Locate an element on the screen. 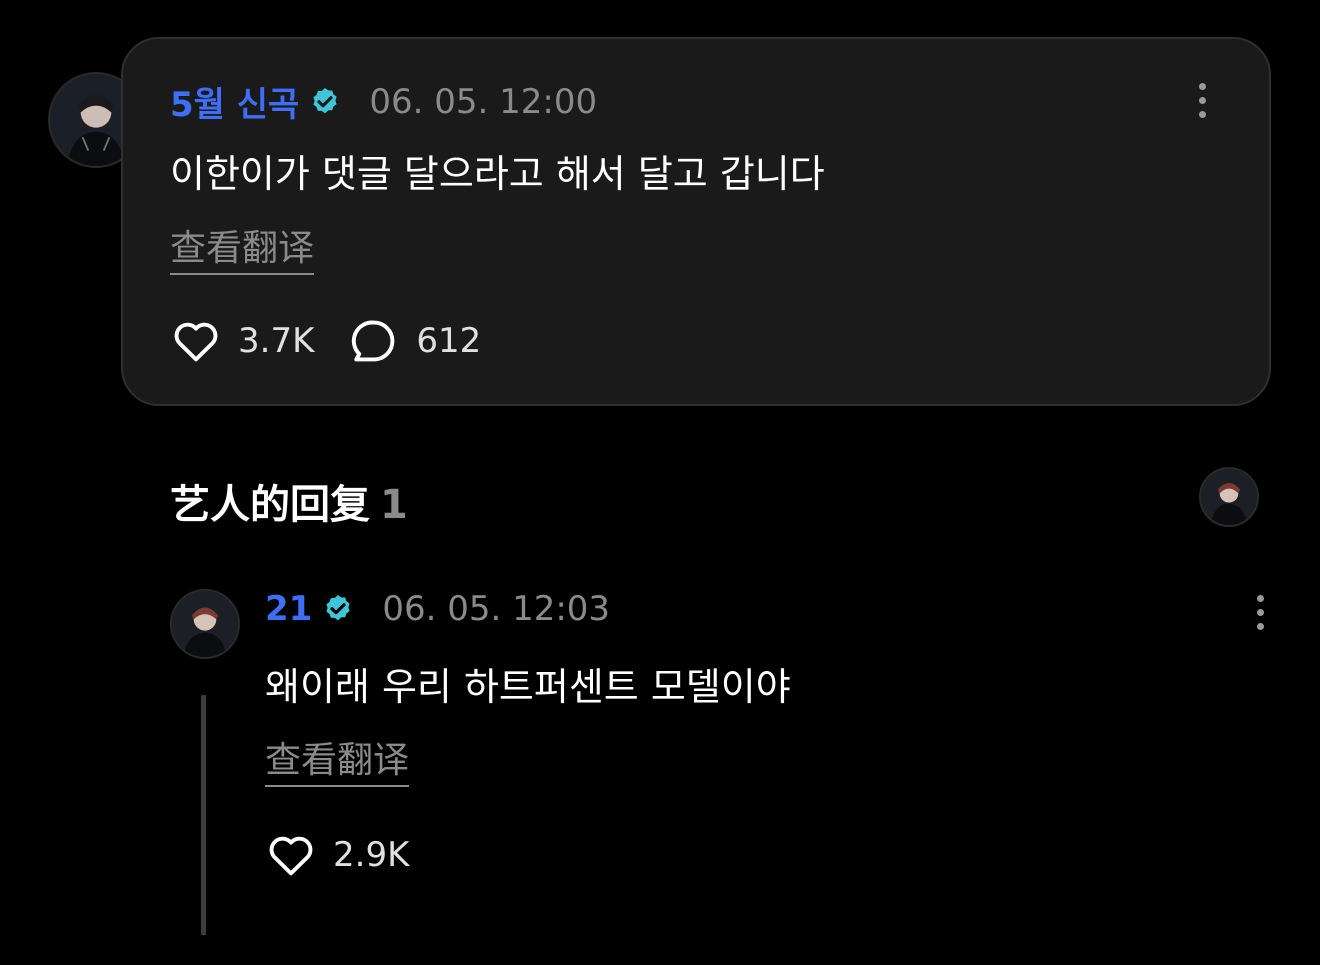 This screenshot has height=965, width=1320. reply-header: 21 06. 05. 12:03 is located at coordinates (437, 609).